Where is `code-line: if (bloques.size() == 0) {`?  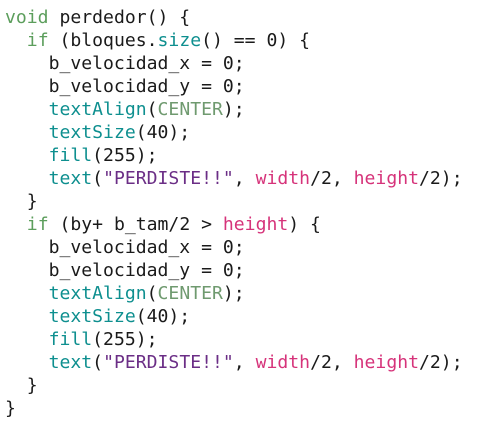 code-line: if (bloques.size() == 0) { is located at coordinates (245, 40).